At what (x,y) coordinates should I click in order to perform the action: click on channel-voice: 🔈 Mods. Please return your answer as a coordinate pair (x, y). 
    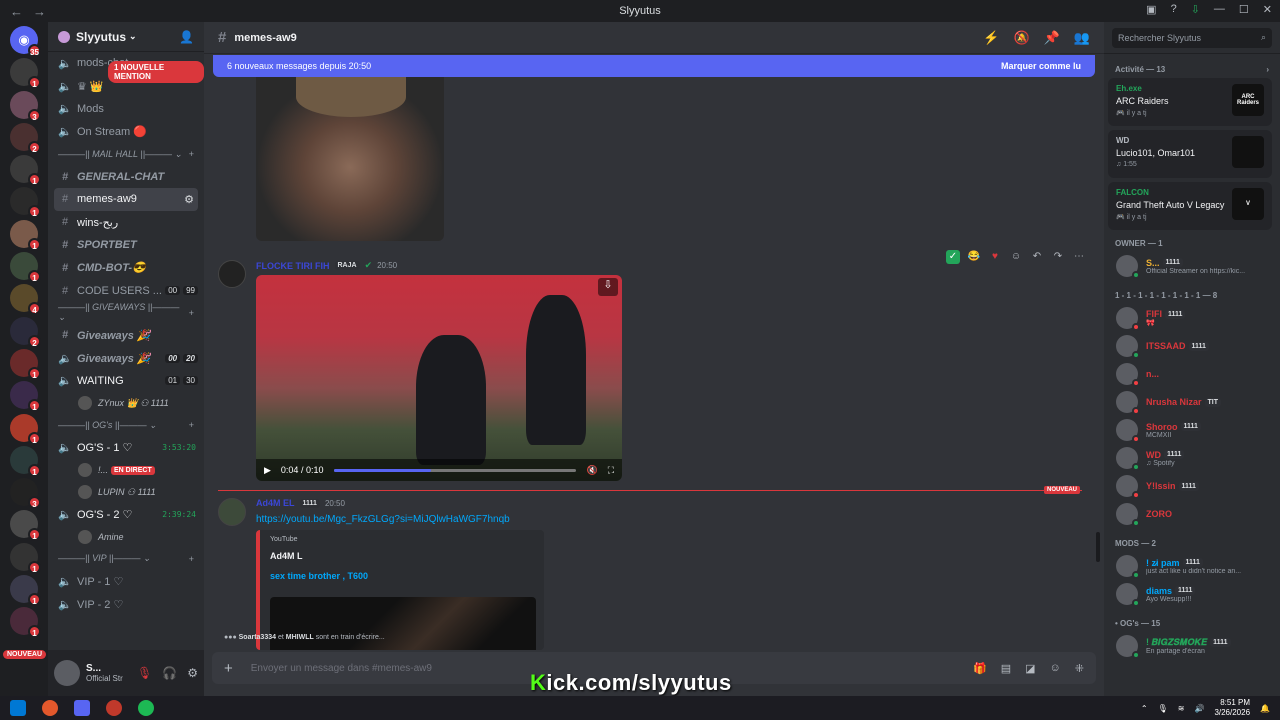
    Looking at the image, I should click on (126, 109).